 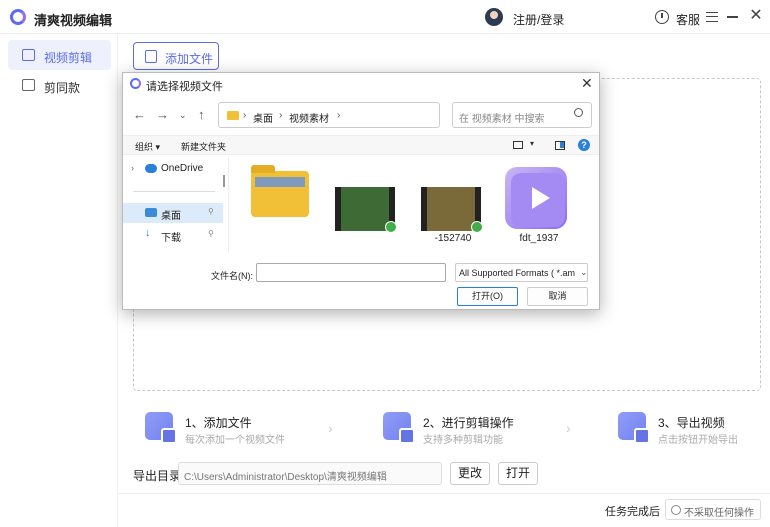 What do you see at coordinates (201, 114) in the screenshot?
I see `up-arrow-icon: ↑` at bounding box center [201, 114].